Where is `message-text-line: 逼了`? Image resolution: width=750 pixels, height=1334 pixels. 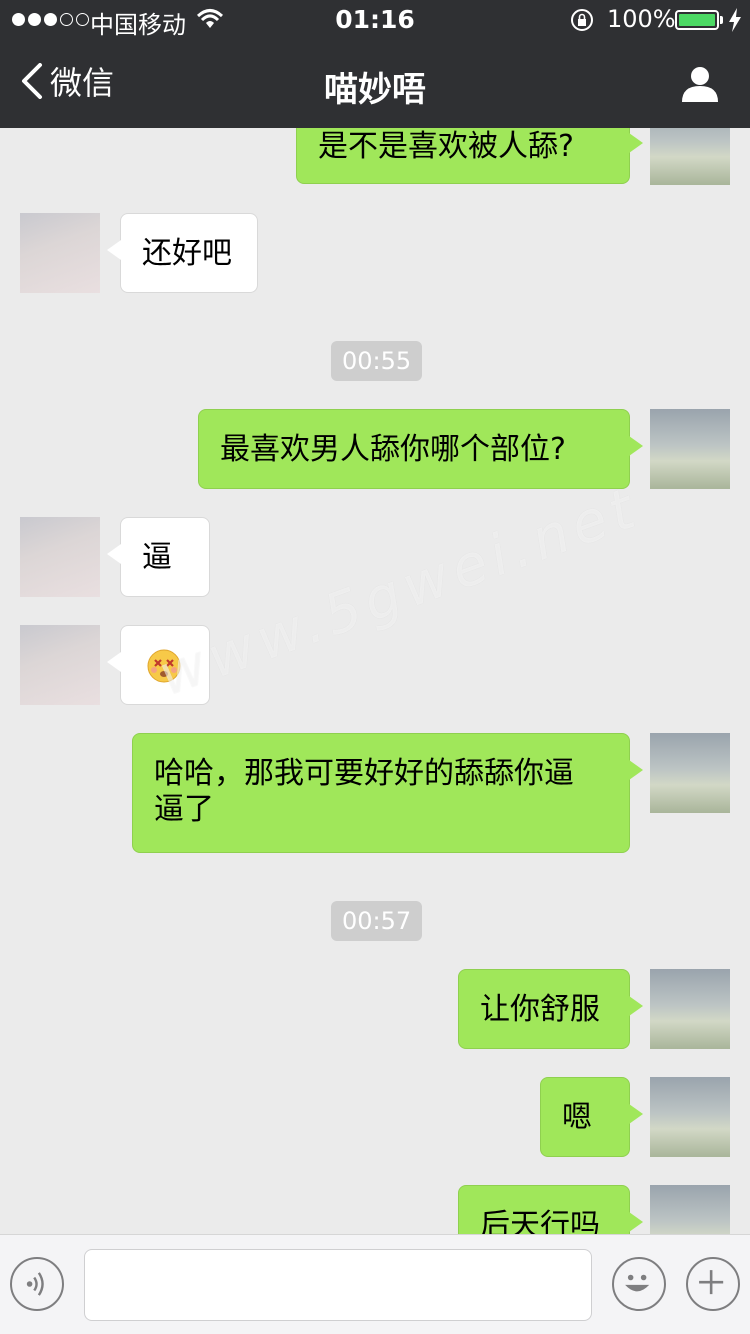 message-text-line: 逼了 is located at coordinates (184, 809).